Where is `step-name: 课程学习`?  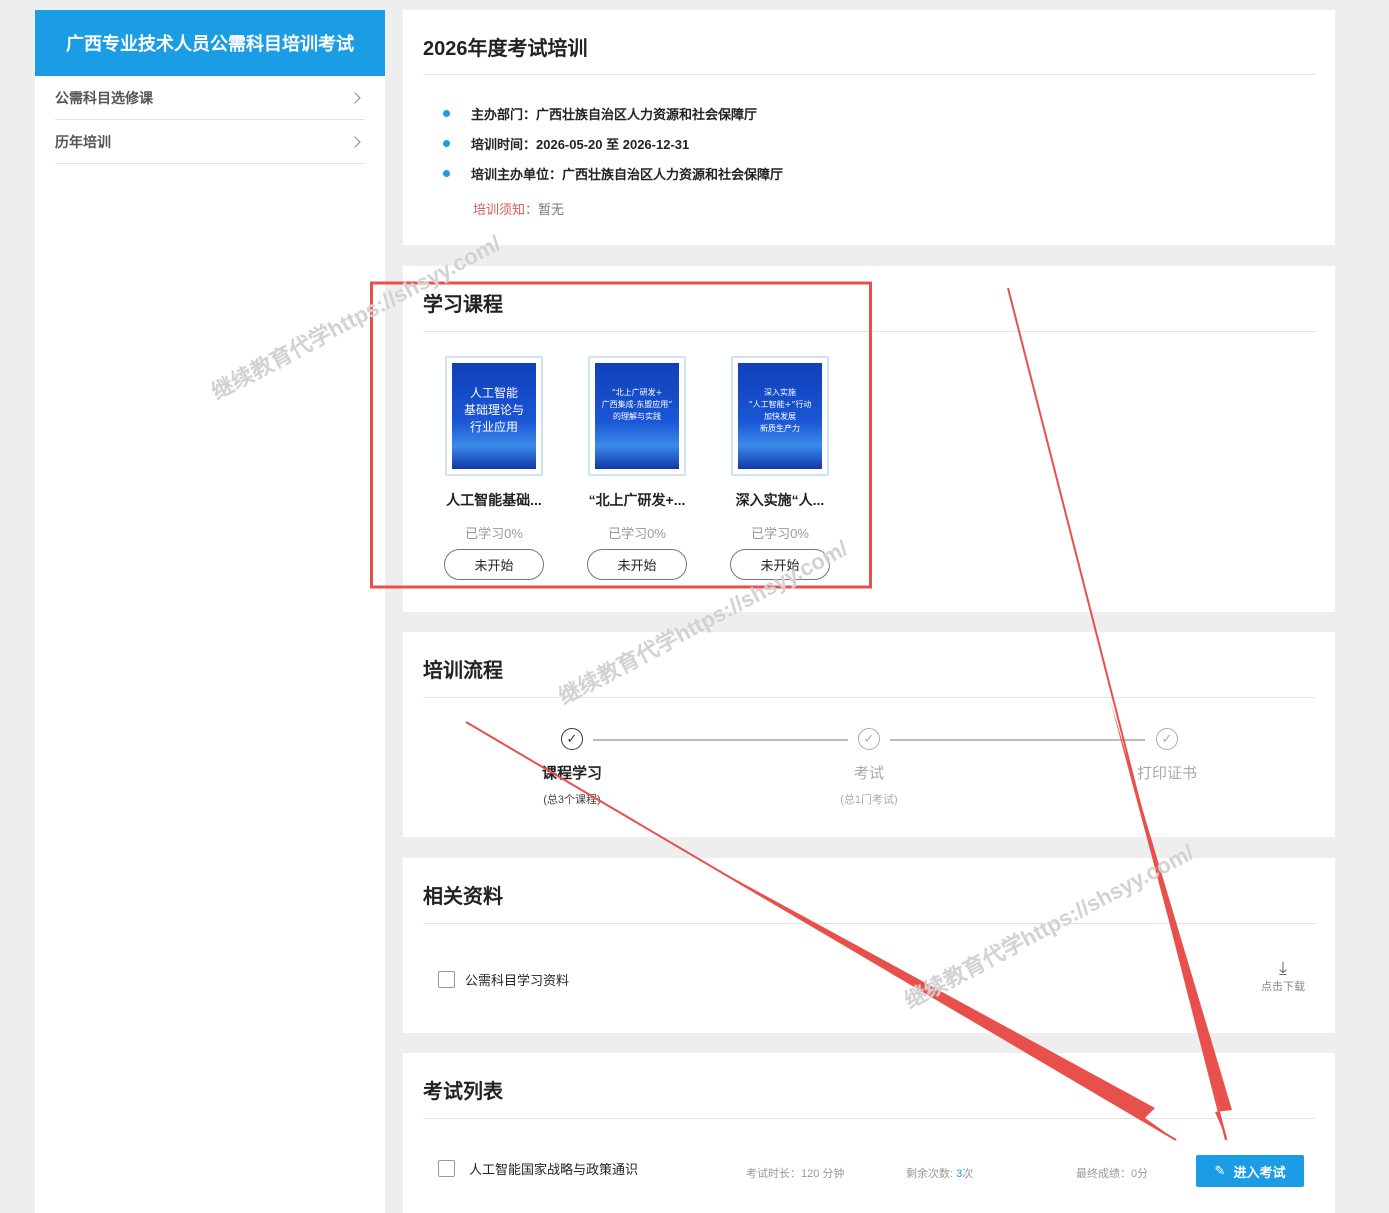
step-name: 课程学习 is located at coordinates (571, 773).